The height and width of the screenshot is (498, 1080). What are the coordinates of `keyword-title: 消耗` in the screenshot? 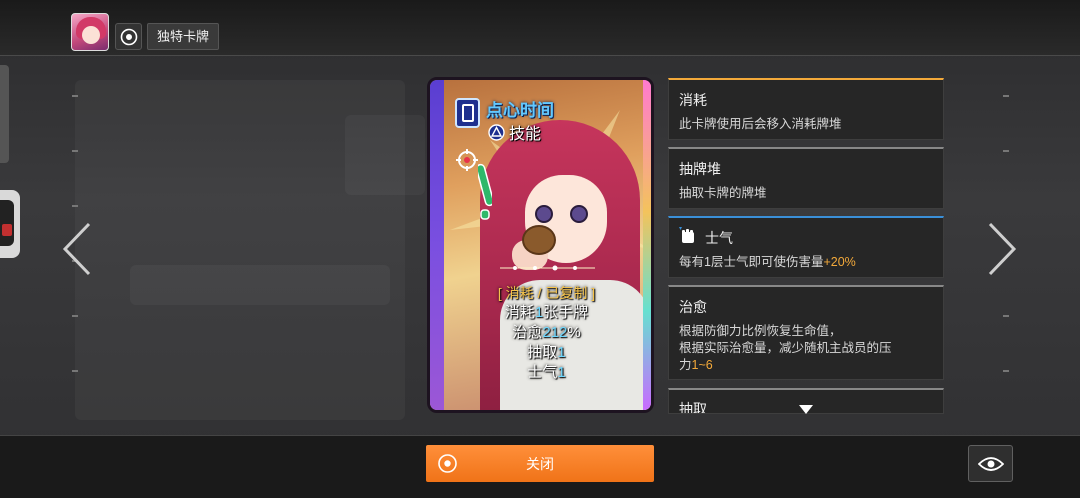 It's located at (693, 100).